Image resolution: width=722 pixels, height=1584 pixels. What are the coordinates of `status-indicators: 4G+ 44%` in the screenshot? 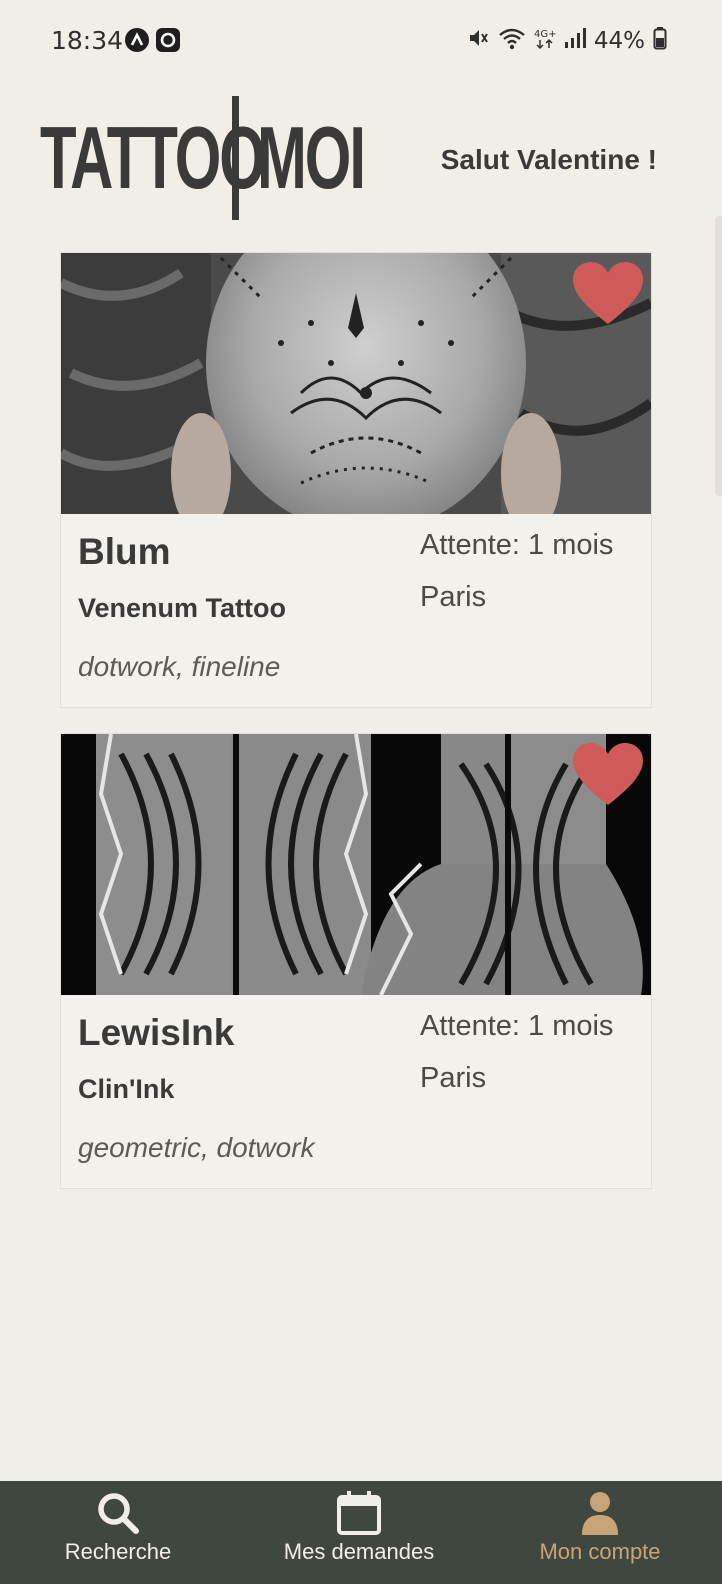 It's located at (566, 41).